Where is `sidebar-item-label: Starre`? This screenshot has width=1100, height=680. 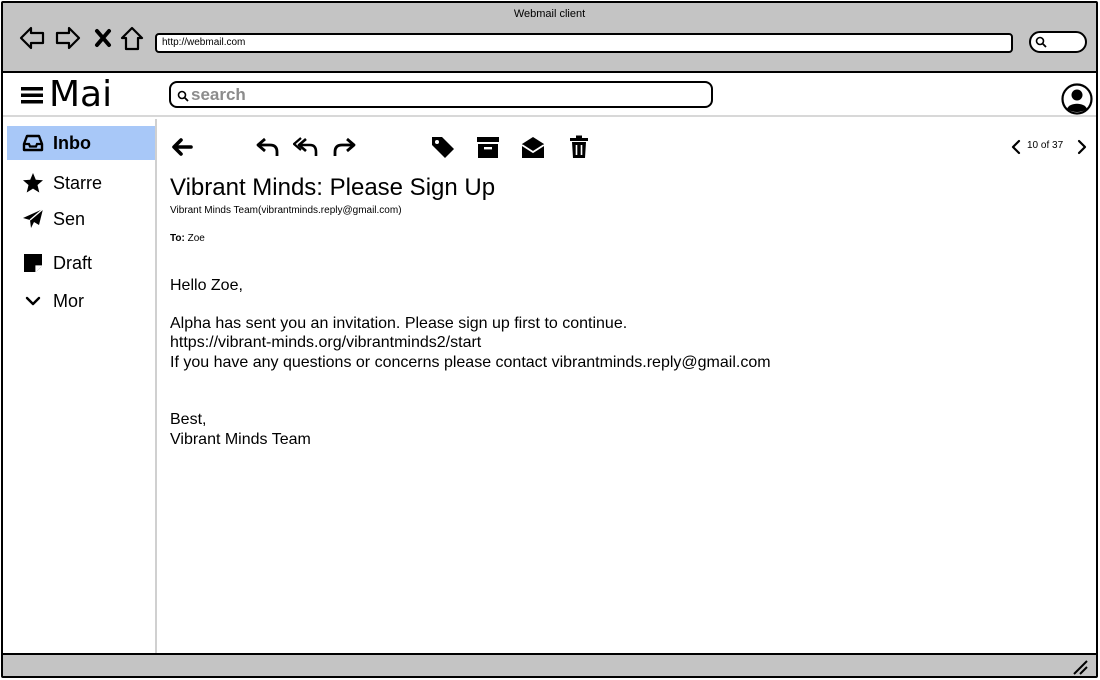 sidebar-item-label: Starre is located at coordinates (78, 182).